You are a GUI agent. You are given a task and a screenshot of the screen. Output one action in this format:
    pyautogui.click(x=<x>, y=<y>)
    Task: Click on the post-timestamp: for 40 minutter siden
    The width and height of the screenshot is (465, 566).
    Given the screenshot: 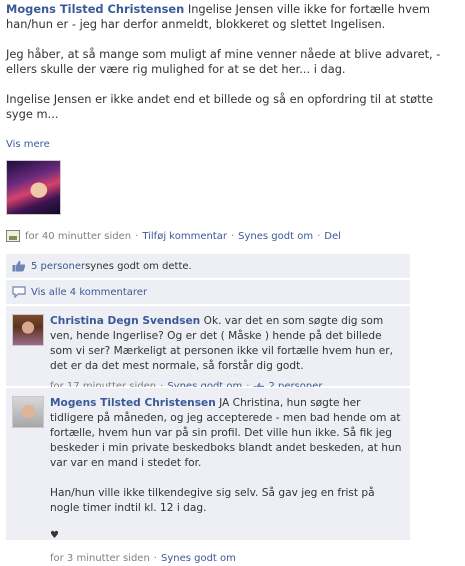 What is the action you would take?
    pyautogui.click(x=78, y=236)
    